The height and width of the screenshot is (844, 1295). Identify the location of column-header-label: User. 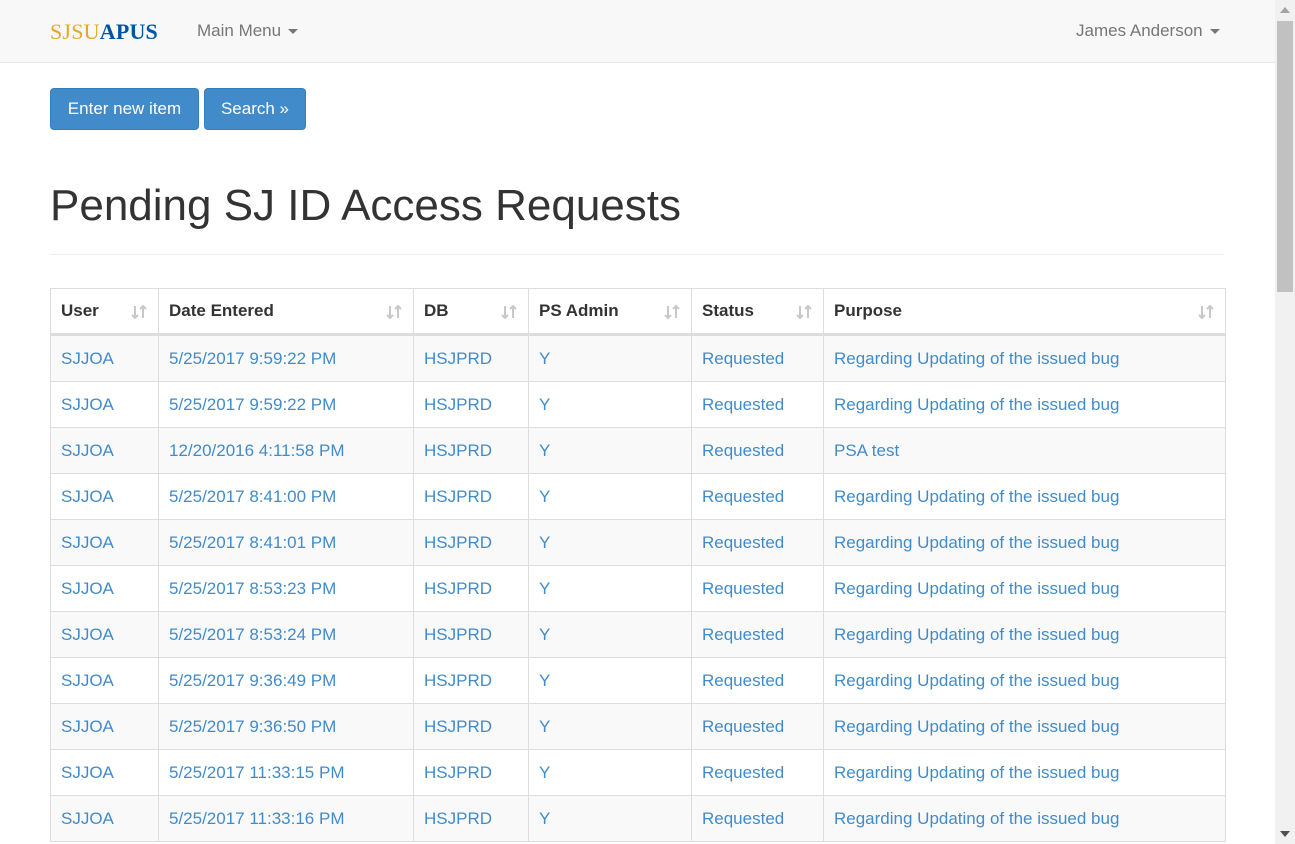
(80, 310).